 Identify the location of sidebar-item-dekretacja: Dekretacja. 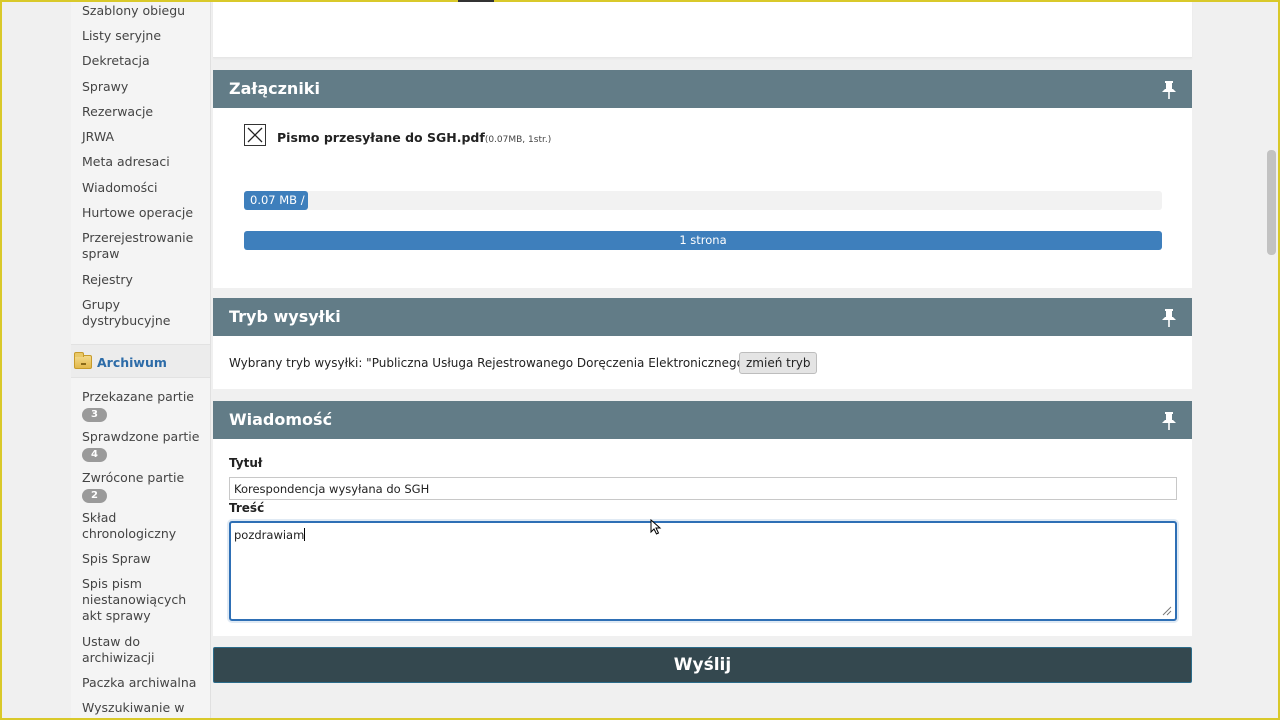
(145, 61).